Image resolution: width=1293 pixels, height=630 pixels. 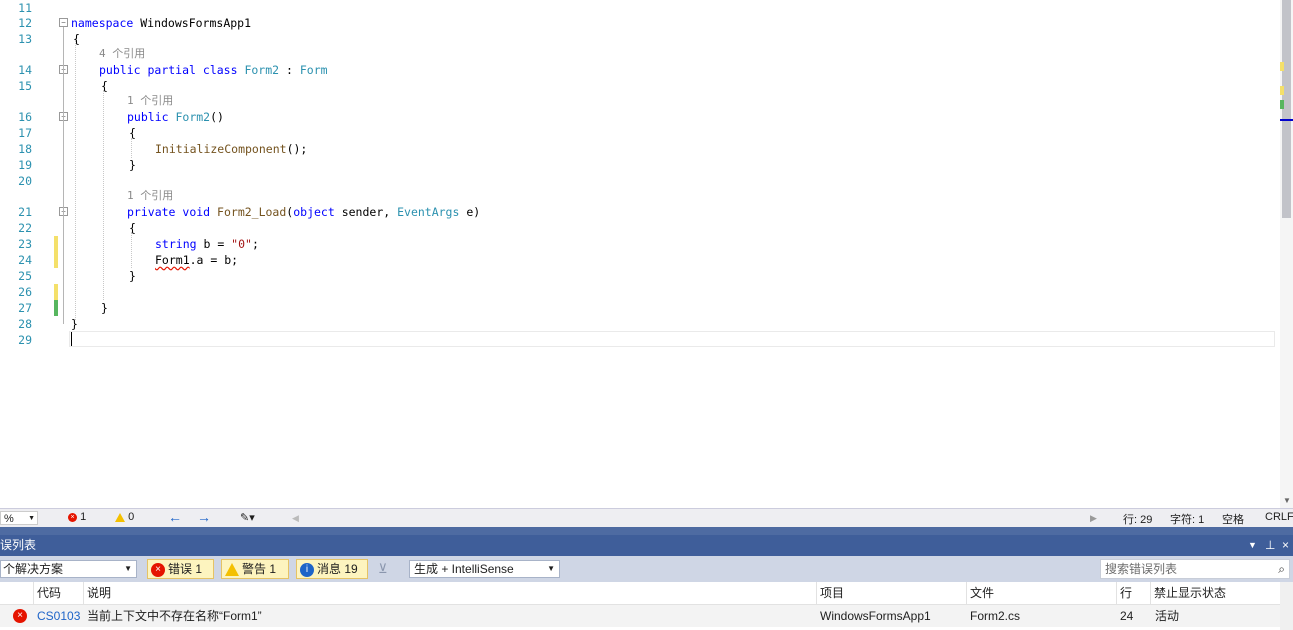 I want to click on line-number: 23, so click(x=25, y=244).